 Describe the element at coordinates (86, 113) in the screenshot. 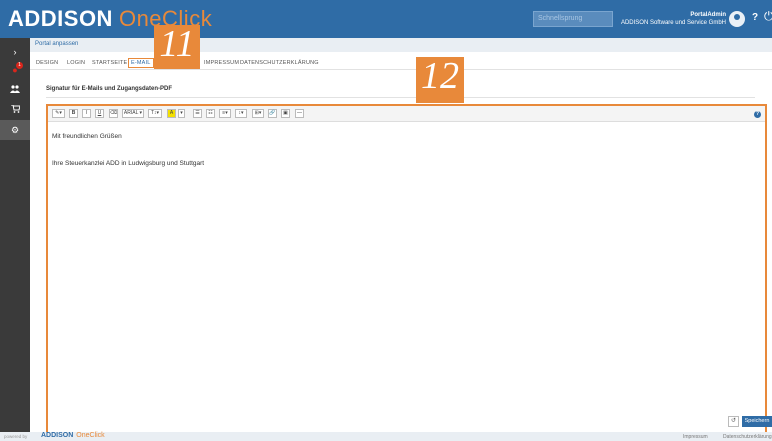

I see `italic-button: I` at that location.